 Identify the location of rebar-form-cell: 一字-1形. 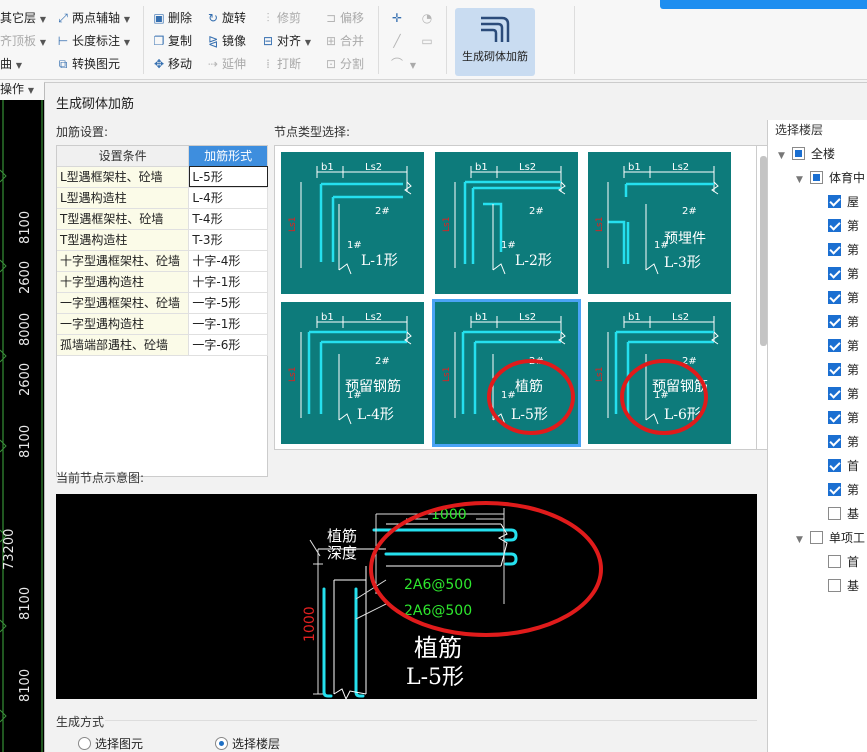
(228, 324).